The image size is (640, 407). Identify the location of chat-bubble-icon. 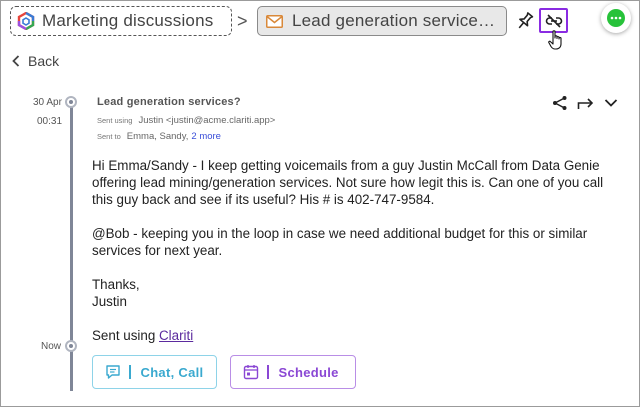
(616, 18).